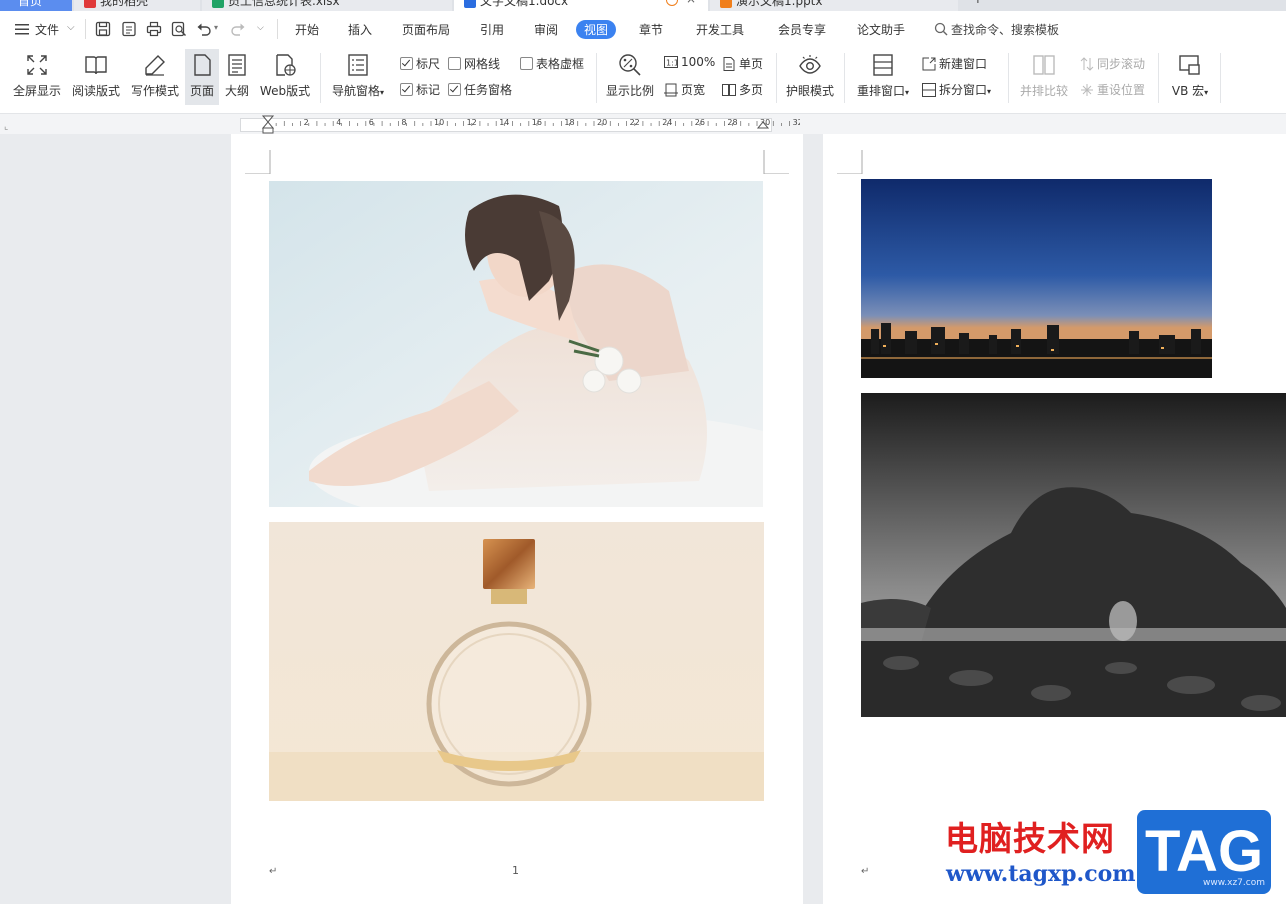 The image size is (1286, 904). What do you see at coordinates (883, 77) in the screenshot?
I see `rearrange-windows-button: 重排窗口▾` at bounding box center [883, 77].